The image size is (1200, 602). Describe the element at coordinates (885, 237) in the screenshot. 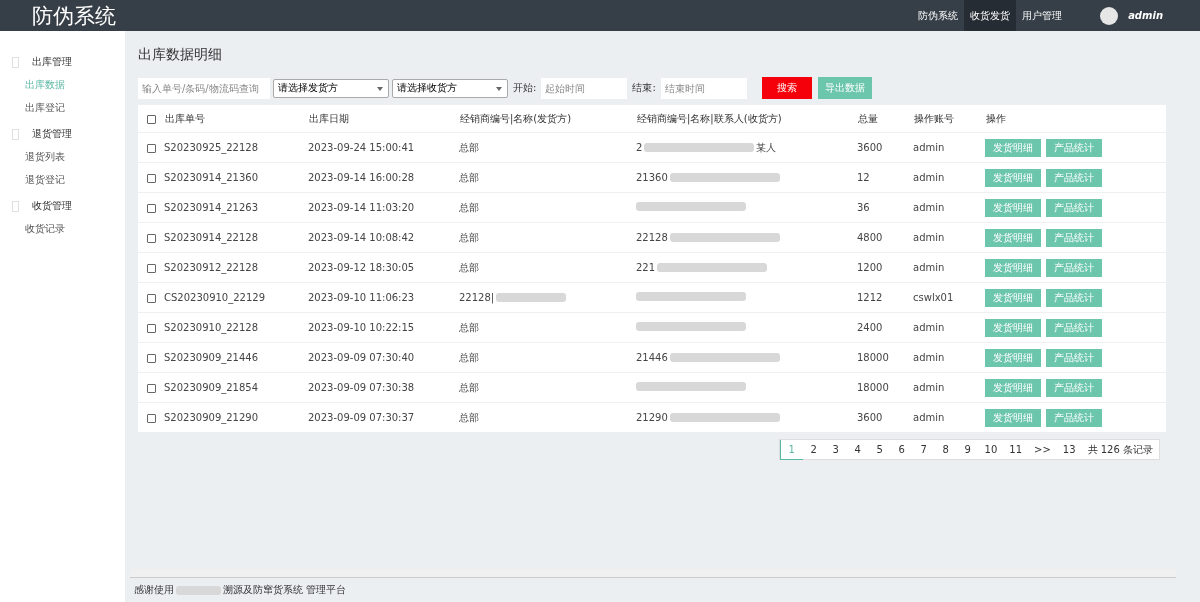

I see `table-cell: 4800` at that location.